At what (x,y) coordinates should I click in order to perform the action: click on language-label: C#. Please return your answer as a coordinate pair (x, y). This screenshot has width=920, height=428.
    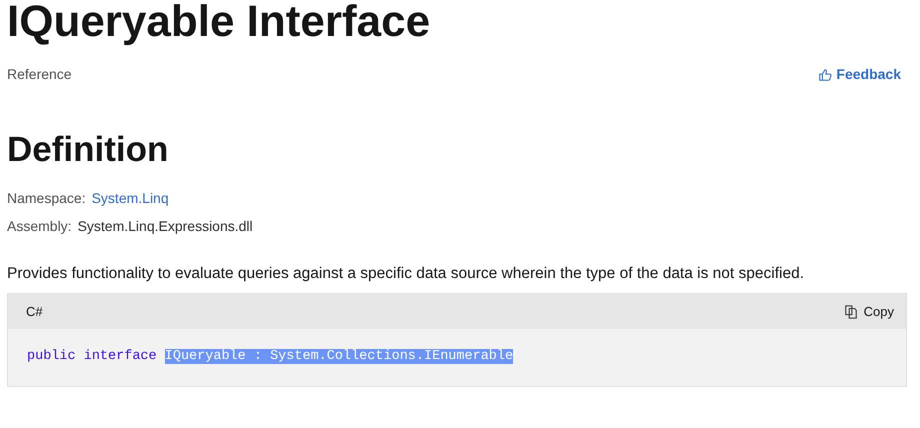
    Looking at the image, I should click on (34, 311).